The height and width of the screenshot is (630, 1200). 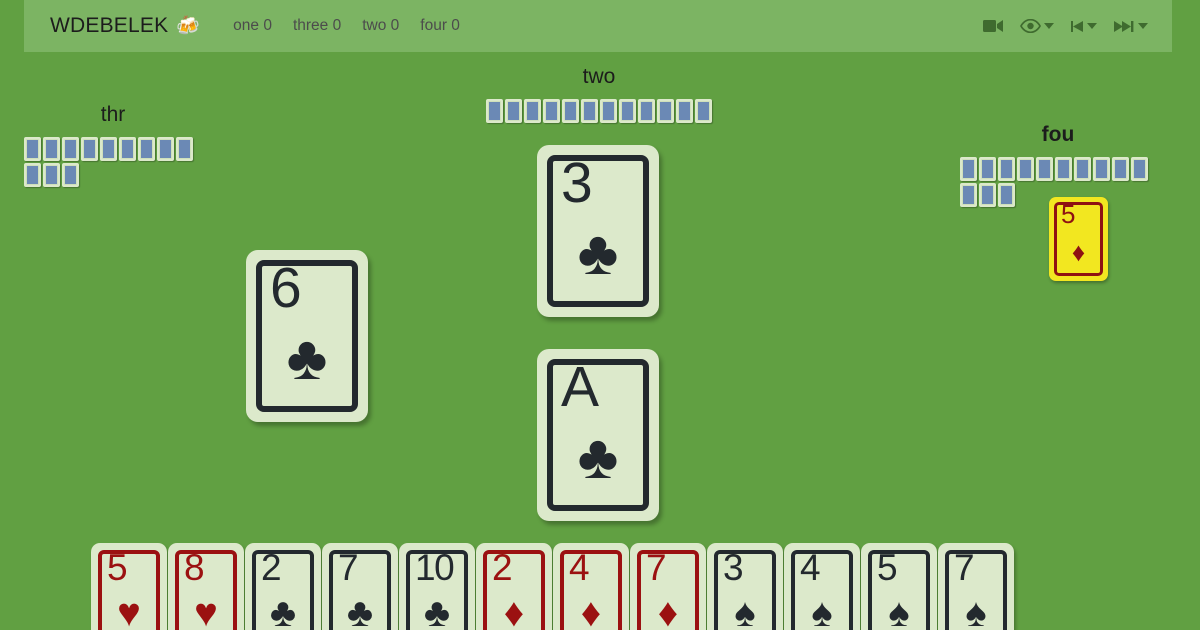 What do you see at coordinates (1049, 26) in the screenshot?
I see `chevron-down-icon` at bounding box center [1049, 26].